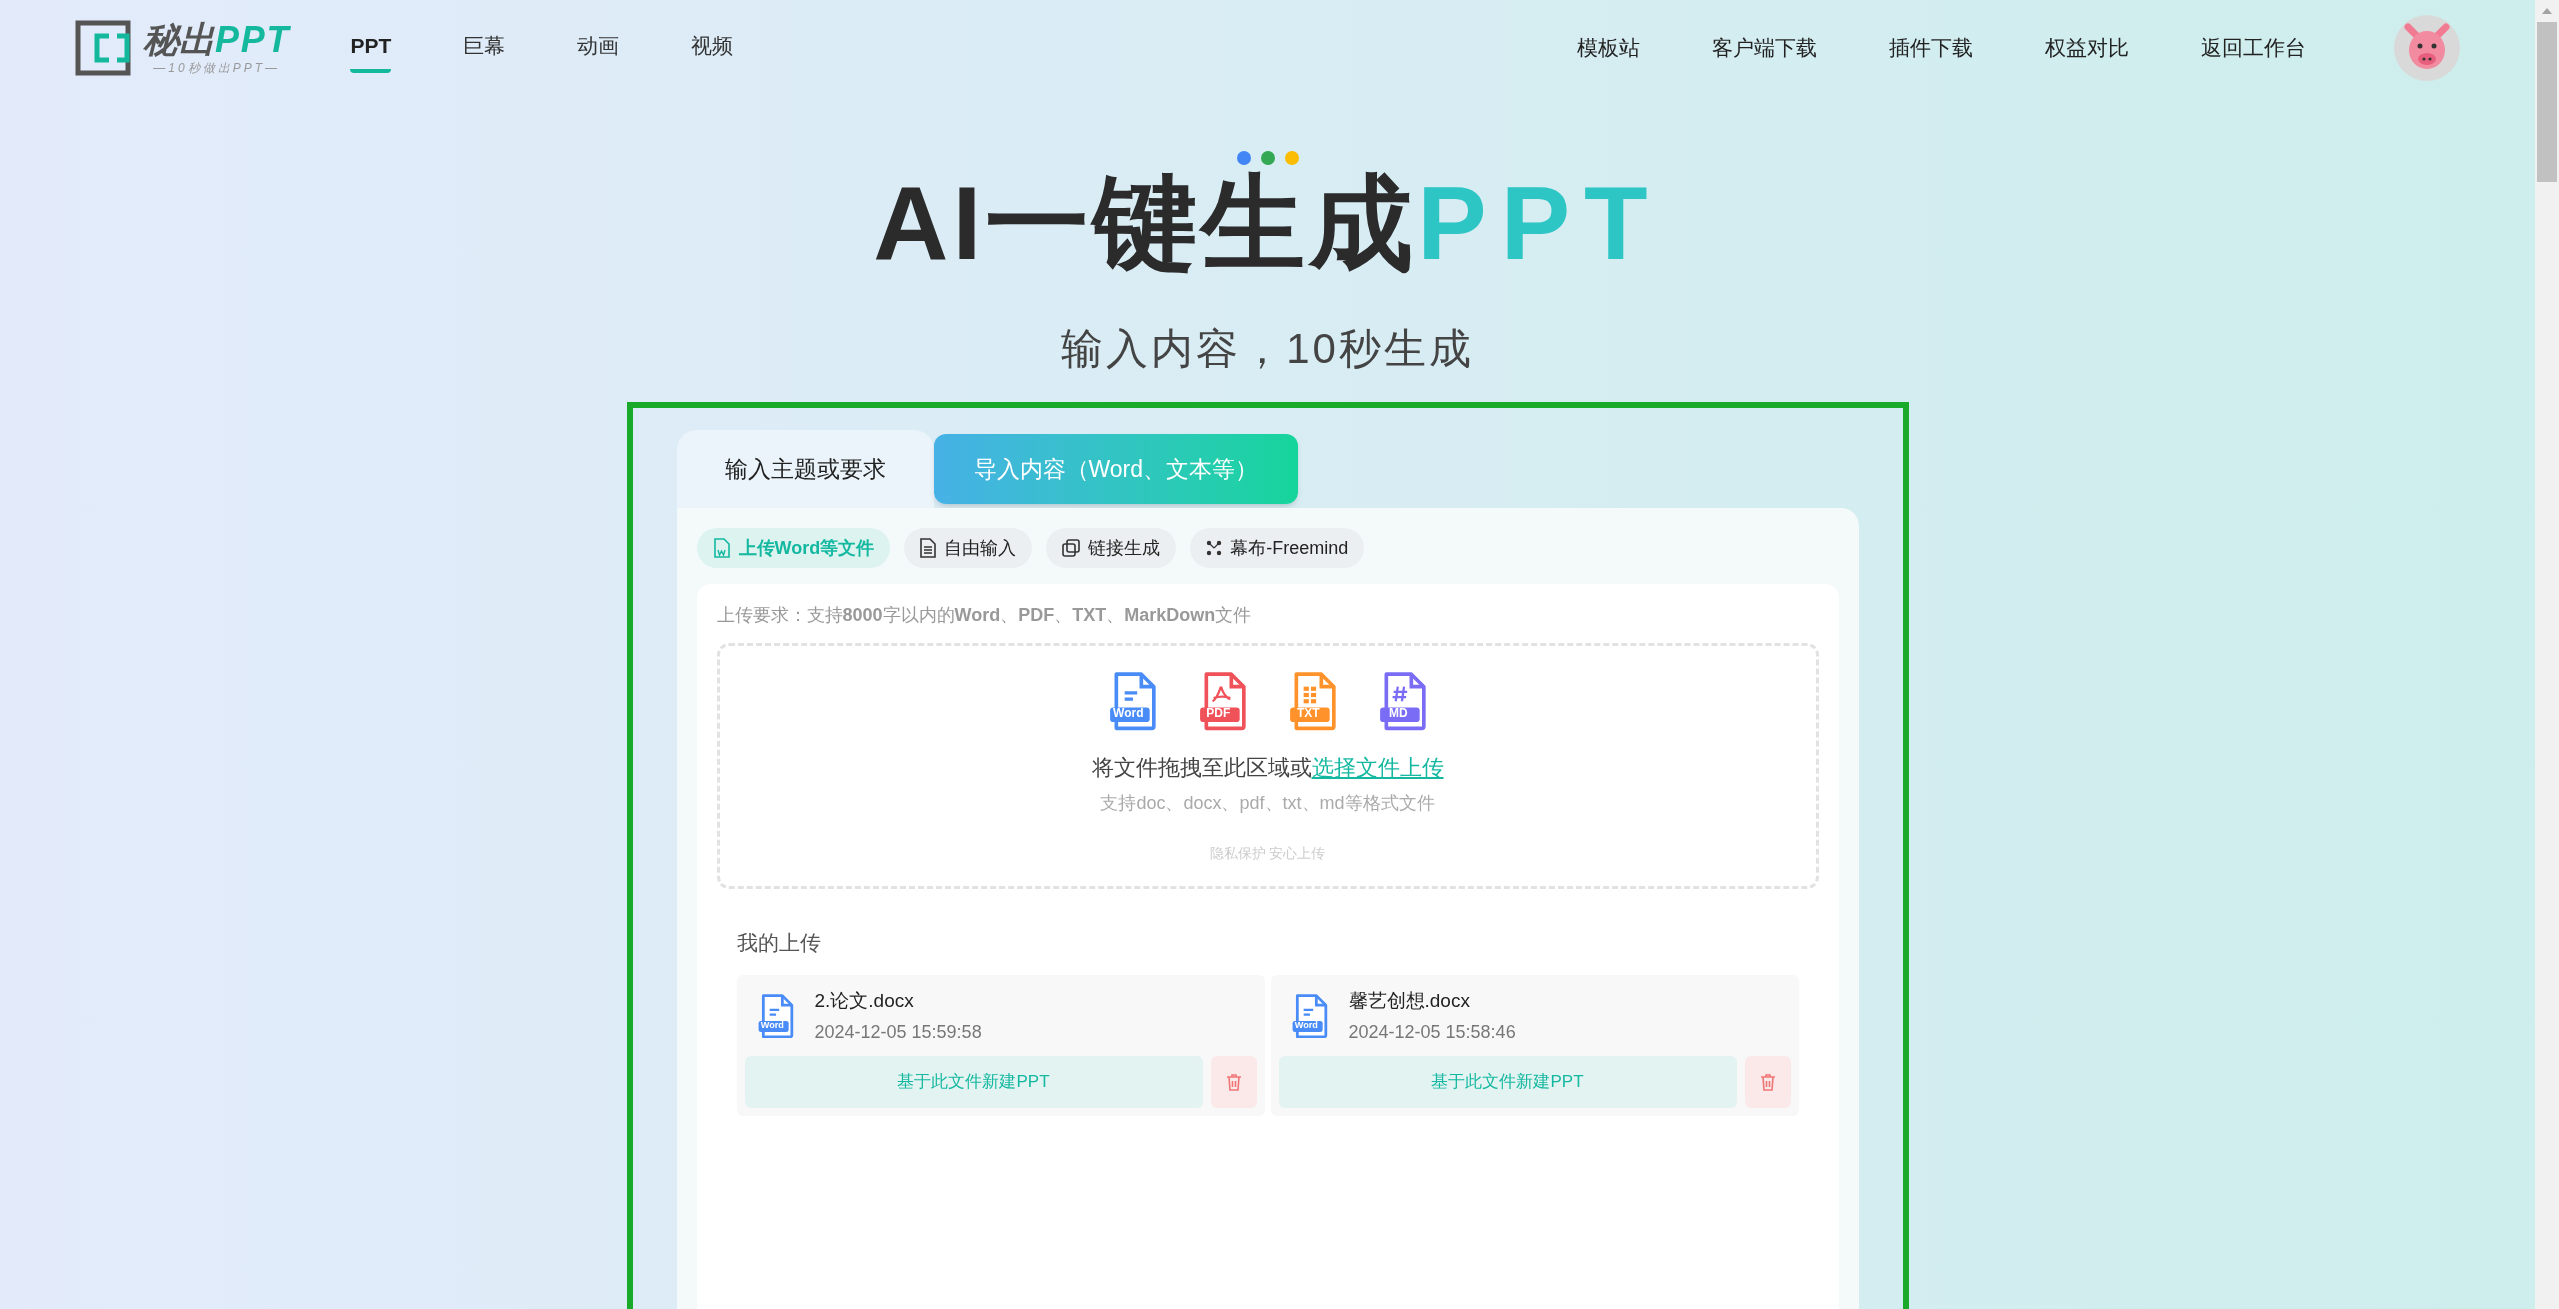 This screenshot has width=2559, height=1309. What do you see at coordinates (371, 47) in the screenshot?
I see `nav-link: PPT` at bounding box center [371, 47].